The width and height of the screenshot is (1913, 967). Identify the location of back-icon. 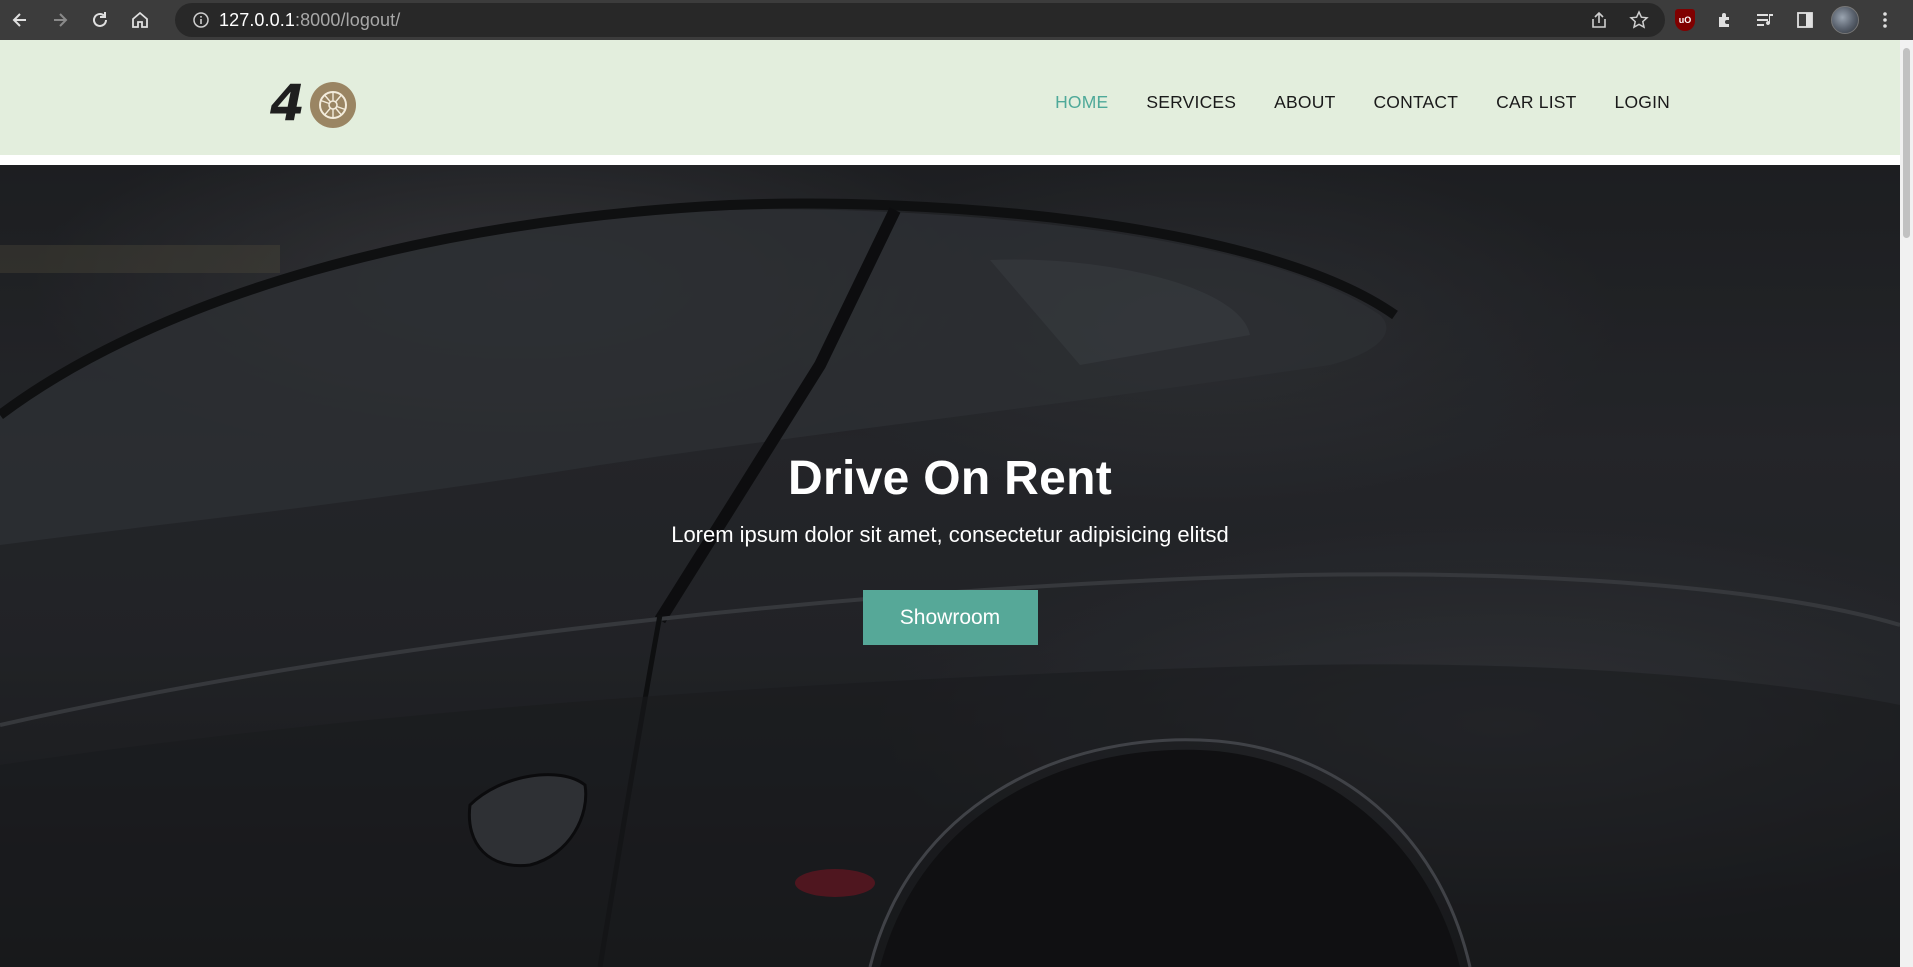
(19, 20).